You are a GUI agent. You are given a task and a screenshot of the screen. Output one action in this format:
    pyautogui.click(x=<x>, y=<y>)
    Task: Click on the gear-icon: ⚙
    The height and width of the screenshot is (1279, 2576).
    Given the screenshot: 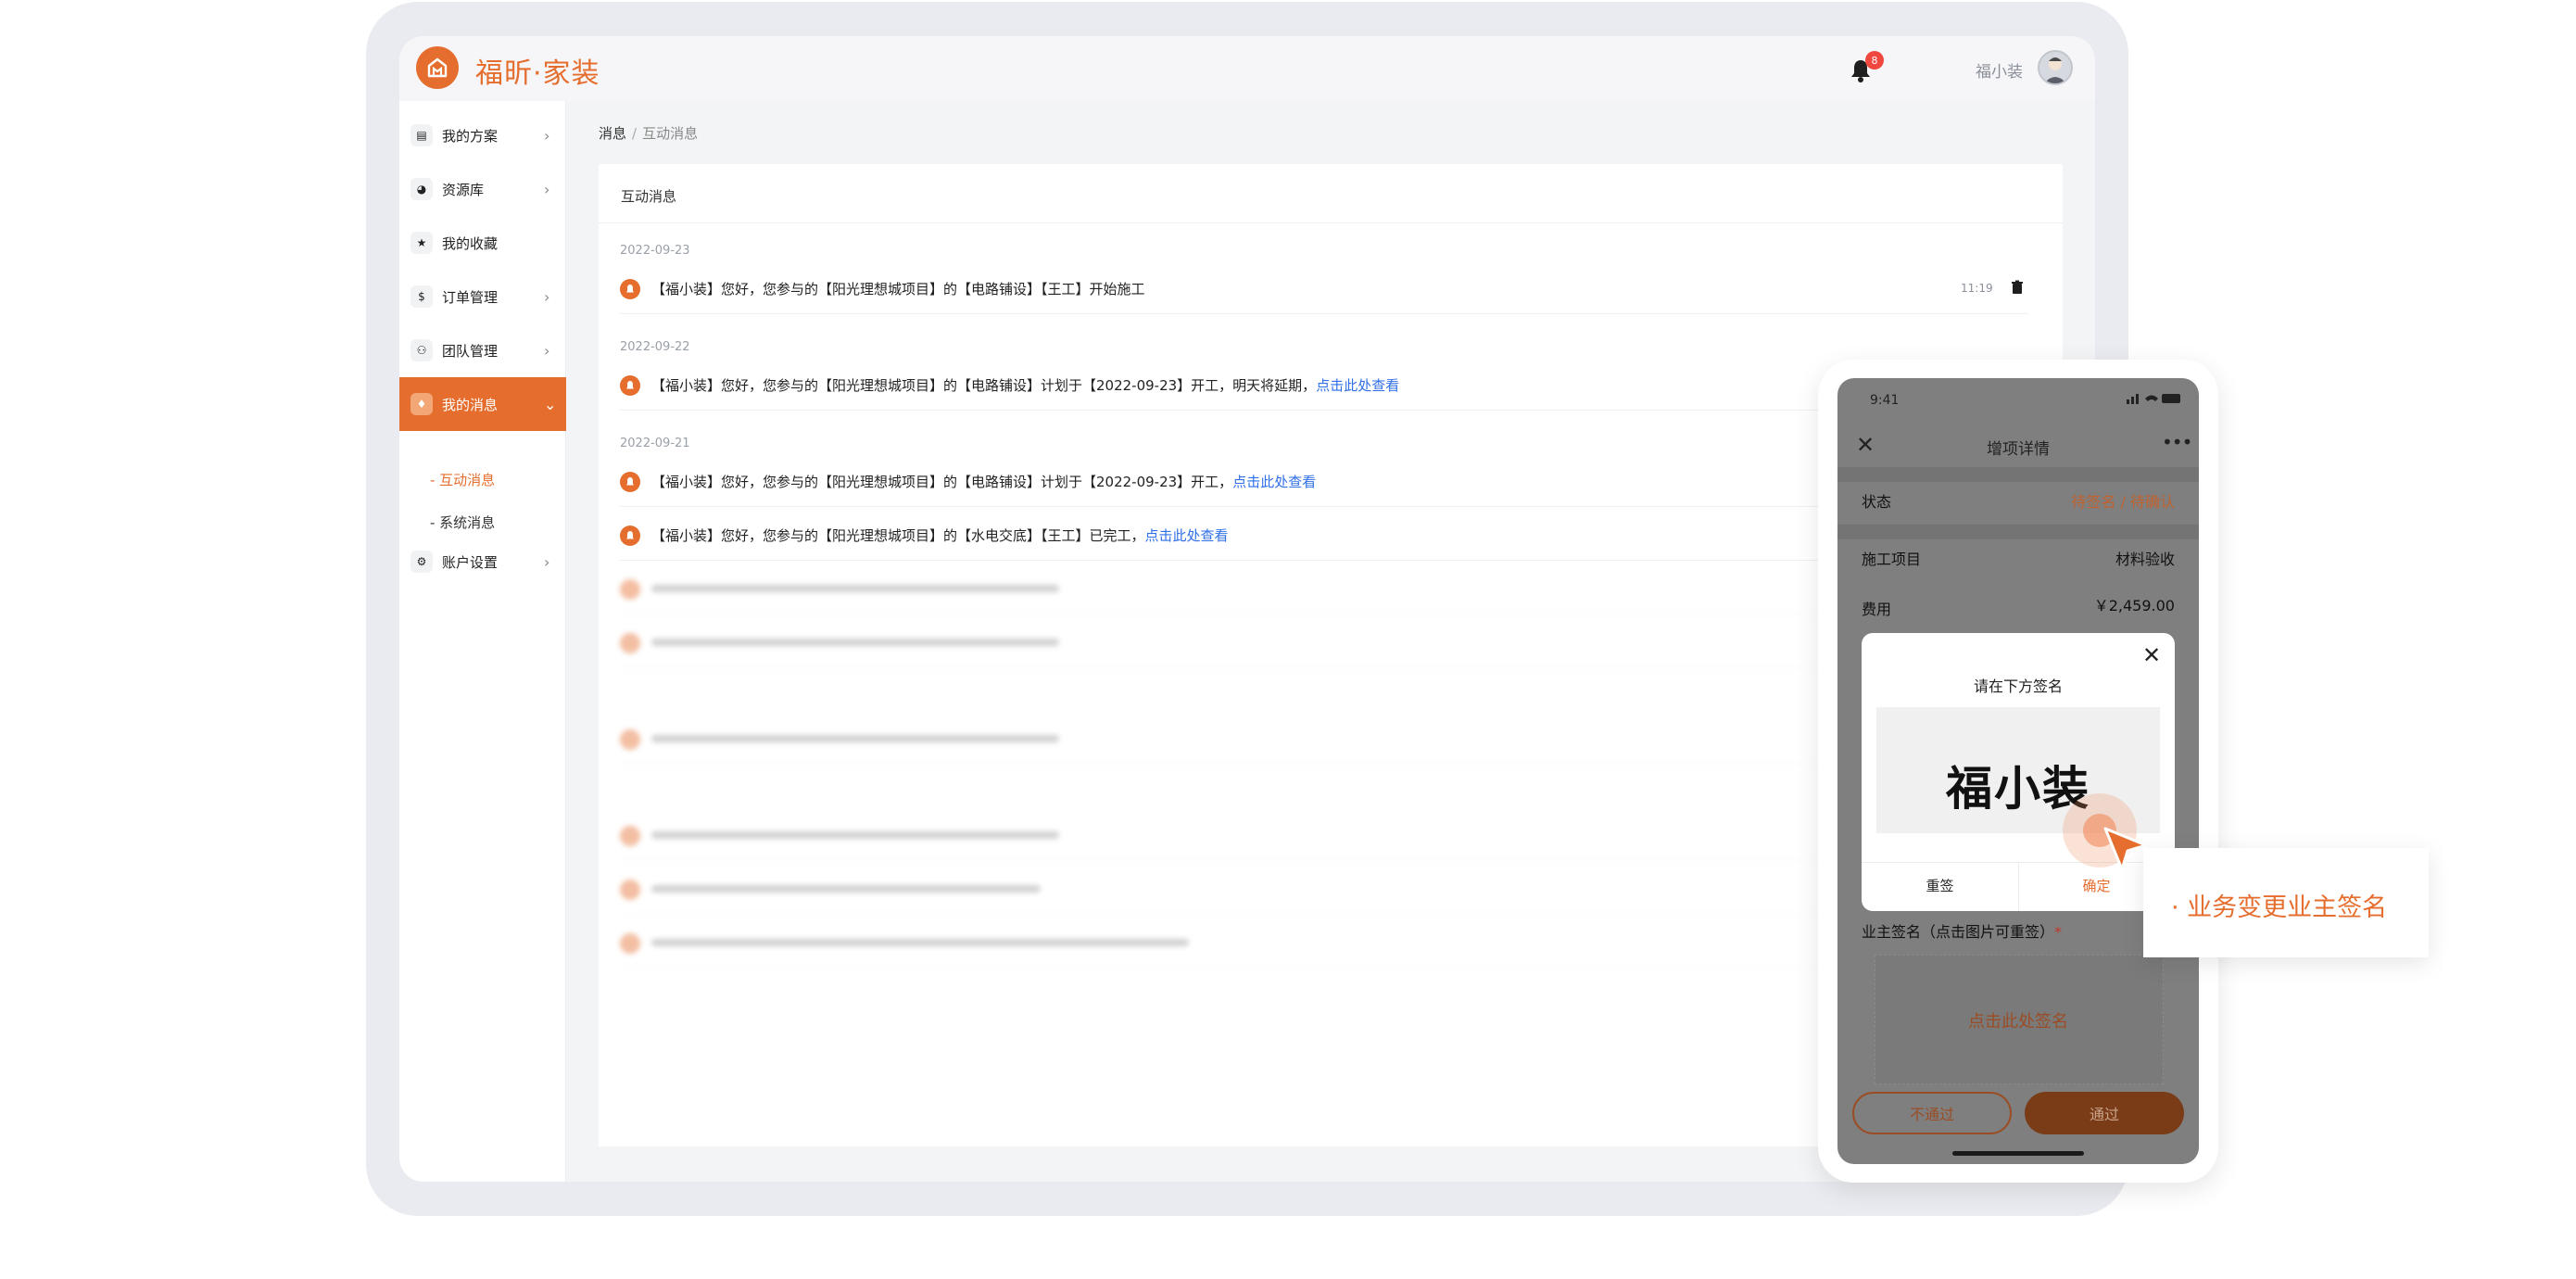 What is the action you would take?
    pyautogui.click(x=421, y=562)
    